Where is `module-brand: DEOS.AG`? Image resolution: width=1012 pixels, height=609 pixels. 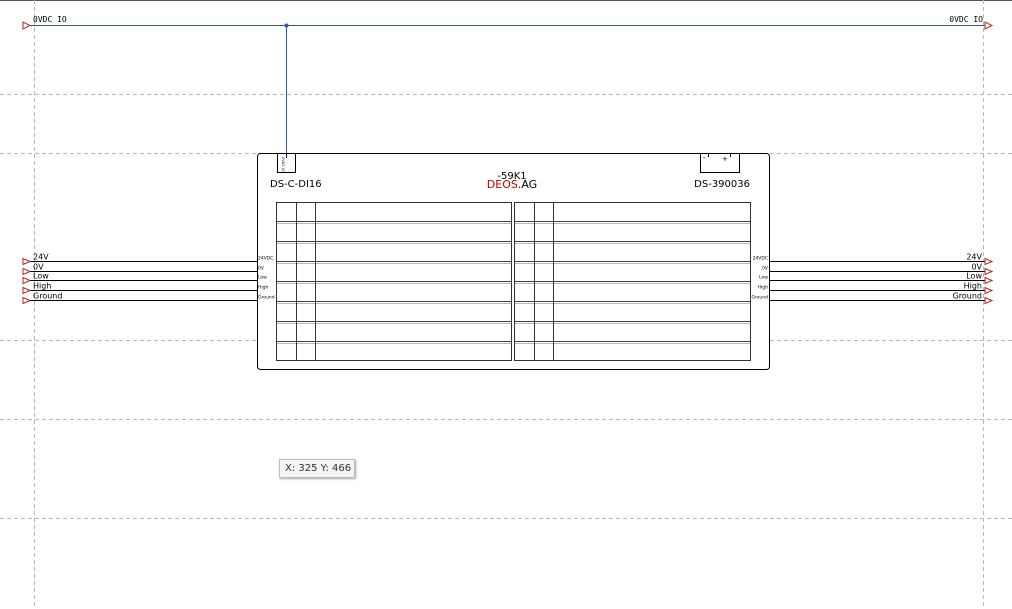 module-brand: DEOS.AG is located at coordinates (512, 184).